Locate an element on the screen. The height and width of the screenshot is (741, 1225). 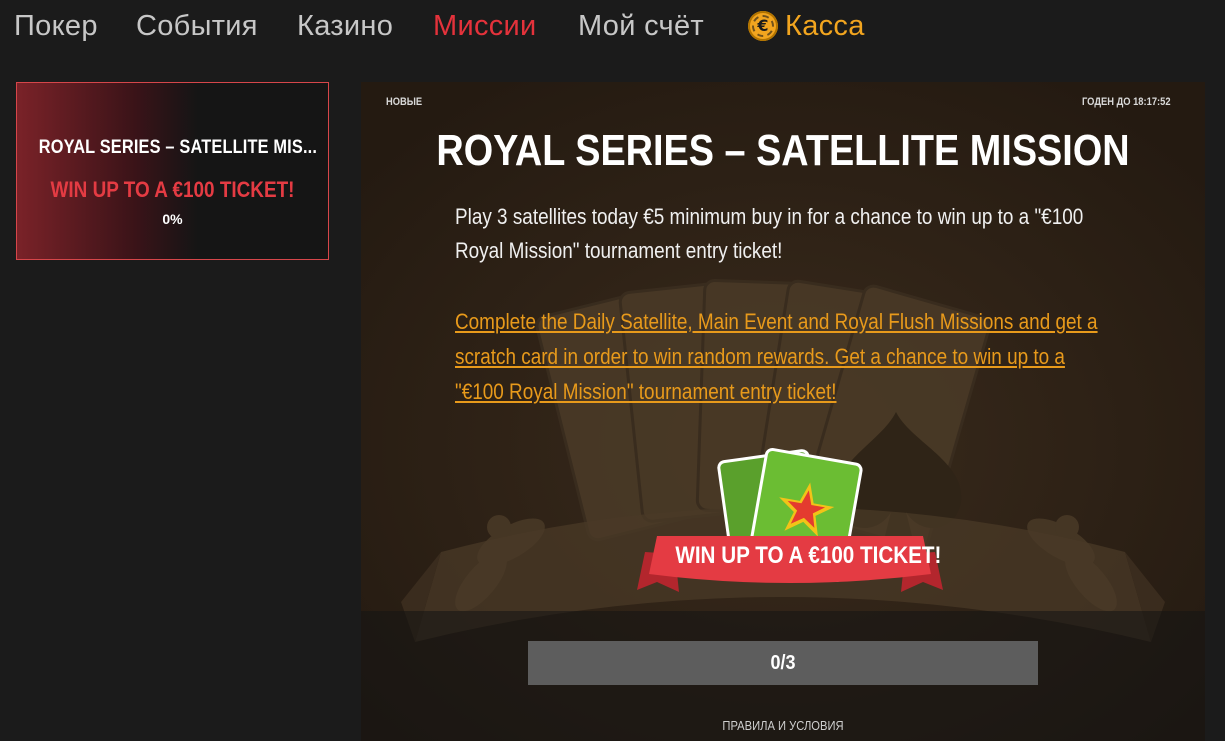
nav-poker: Покер is located at coordinates (56, 26).